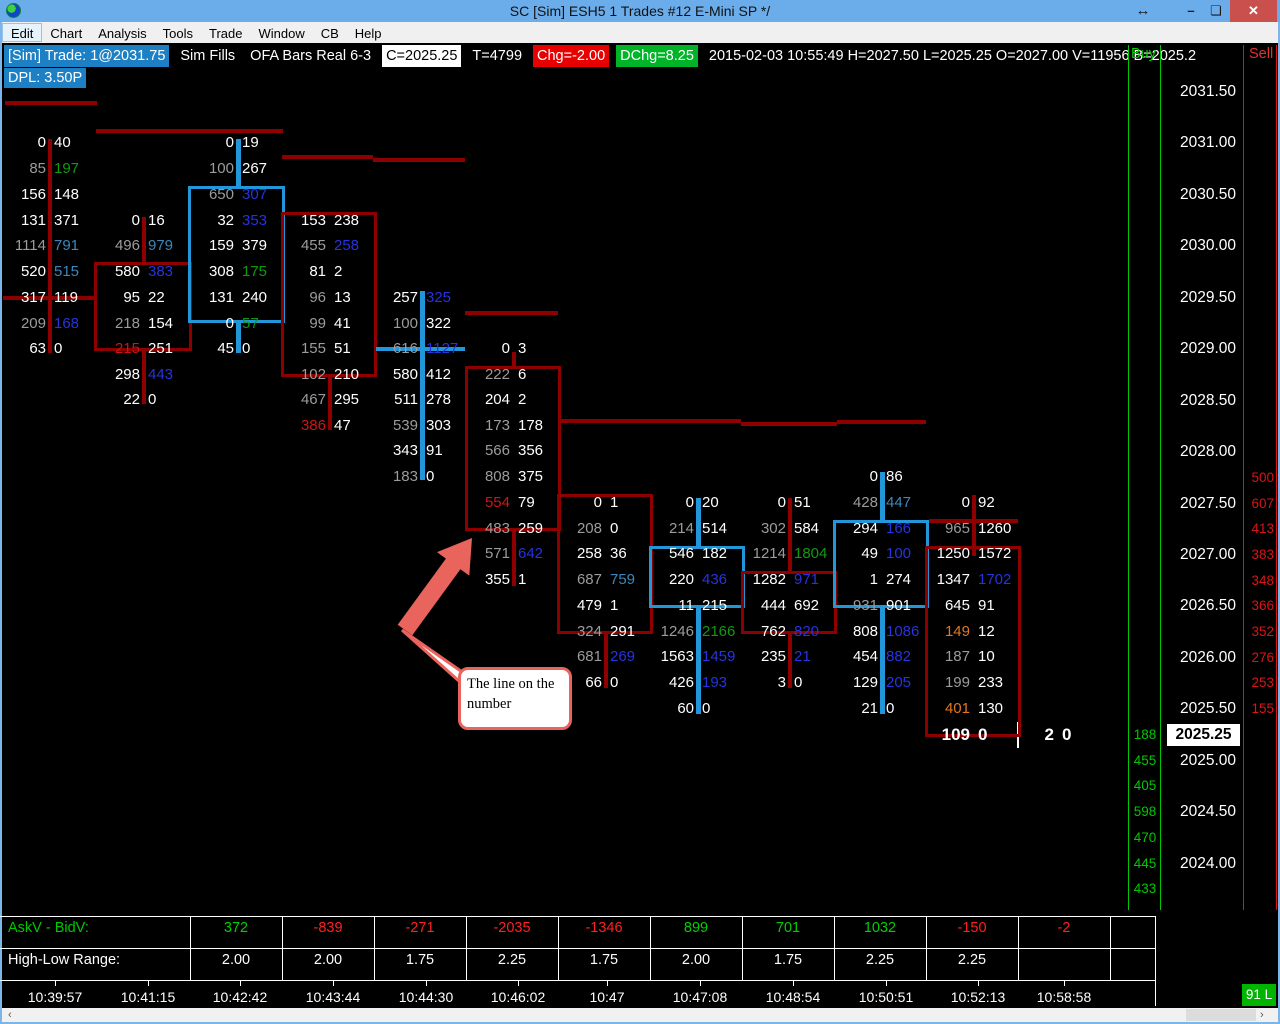 This screenshot has height=1024, width=1280. I want to click on ask-volume-cell: 153, so click(313, 220).